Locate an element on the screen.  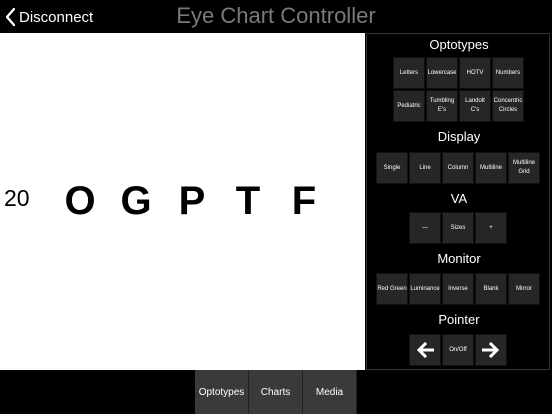
display-single-button: Single is located at coordinates (392, 168).